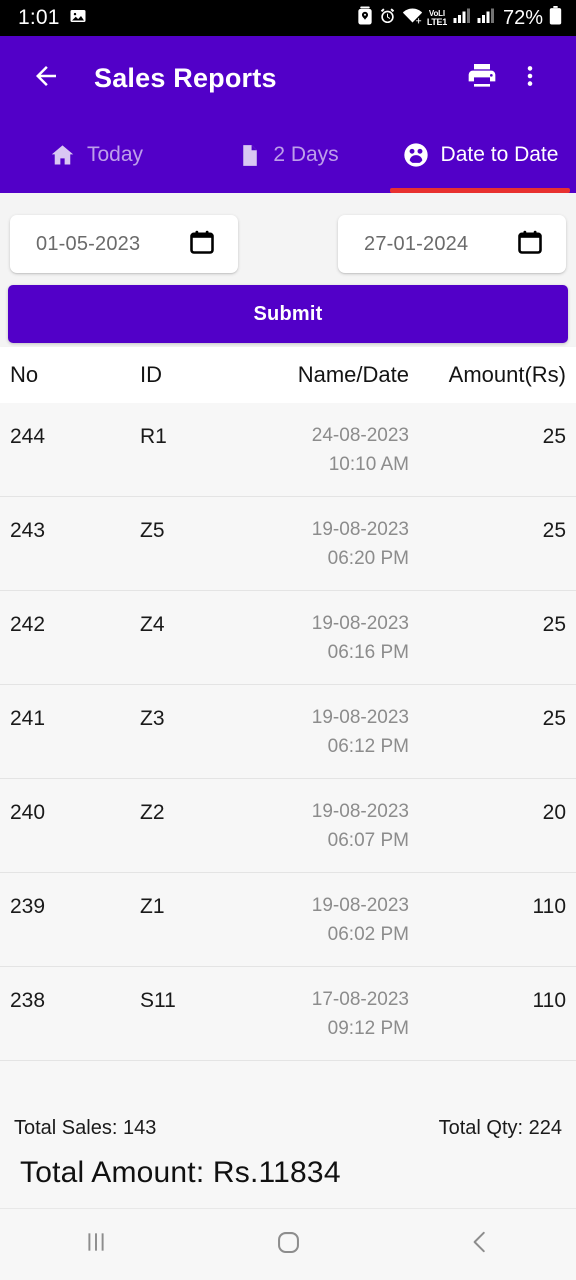  Describe the element at coordinates (387, 18) in the screenshot. I see `alarm-icon` at that location.